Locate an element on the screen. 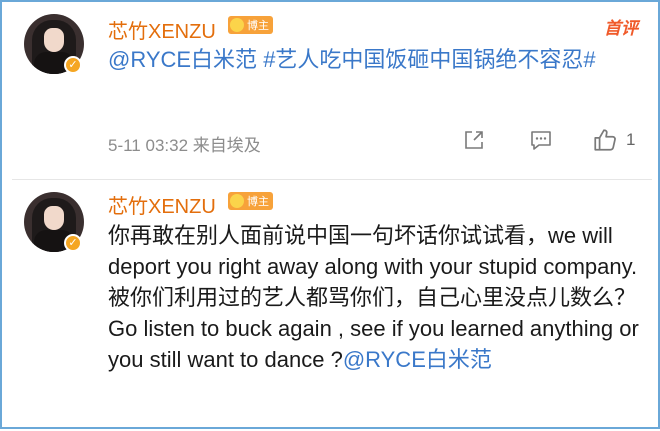 The image size is (660, 431). comment-meta: 5-11 03:32 来自埃及 is located at coordinates (184, 143).